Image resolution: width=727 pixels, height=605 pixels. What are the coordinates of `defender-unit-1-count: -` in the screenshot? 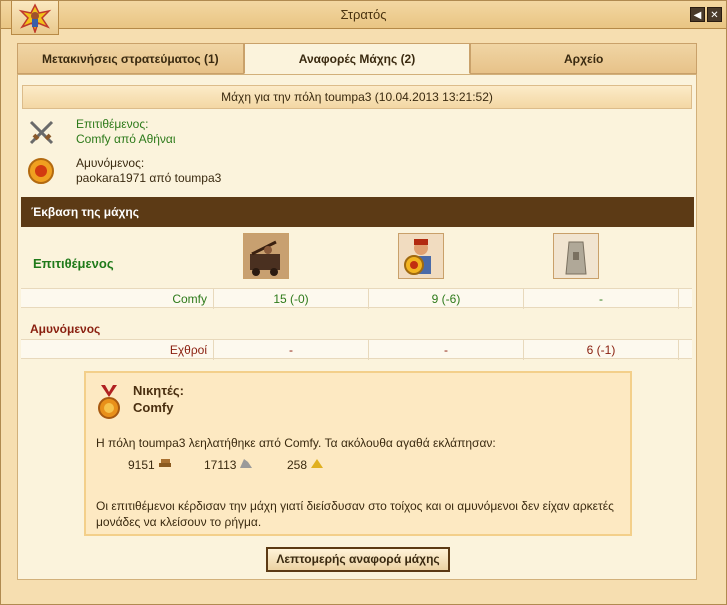 It's located at (291, 350).